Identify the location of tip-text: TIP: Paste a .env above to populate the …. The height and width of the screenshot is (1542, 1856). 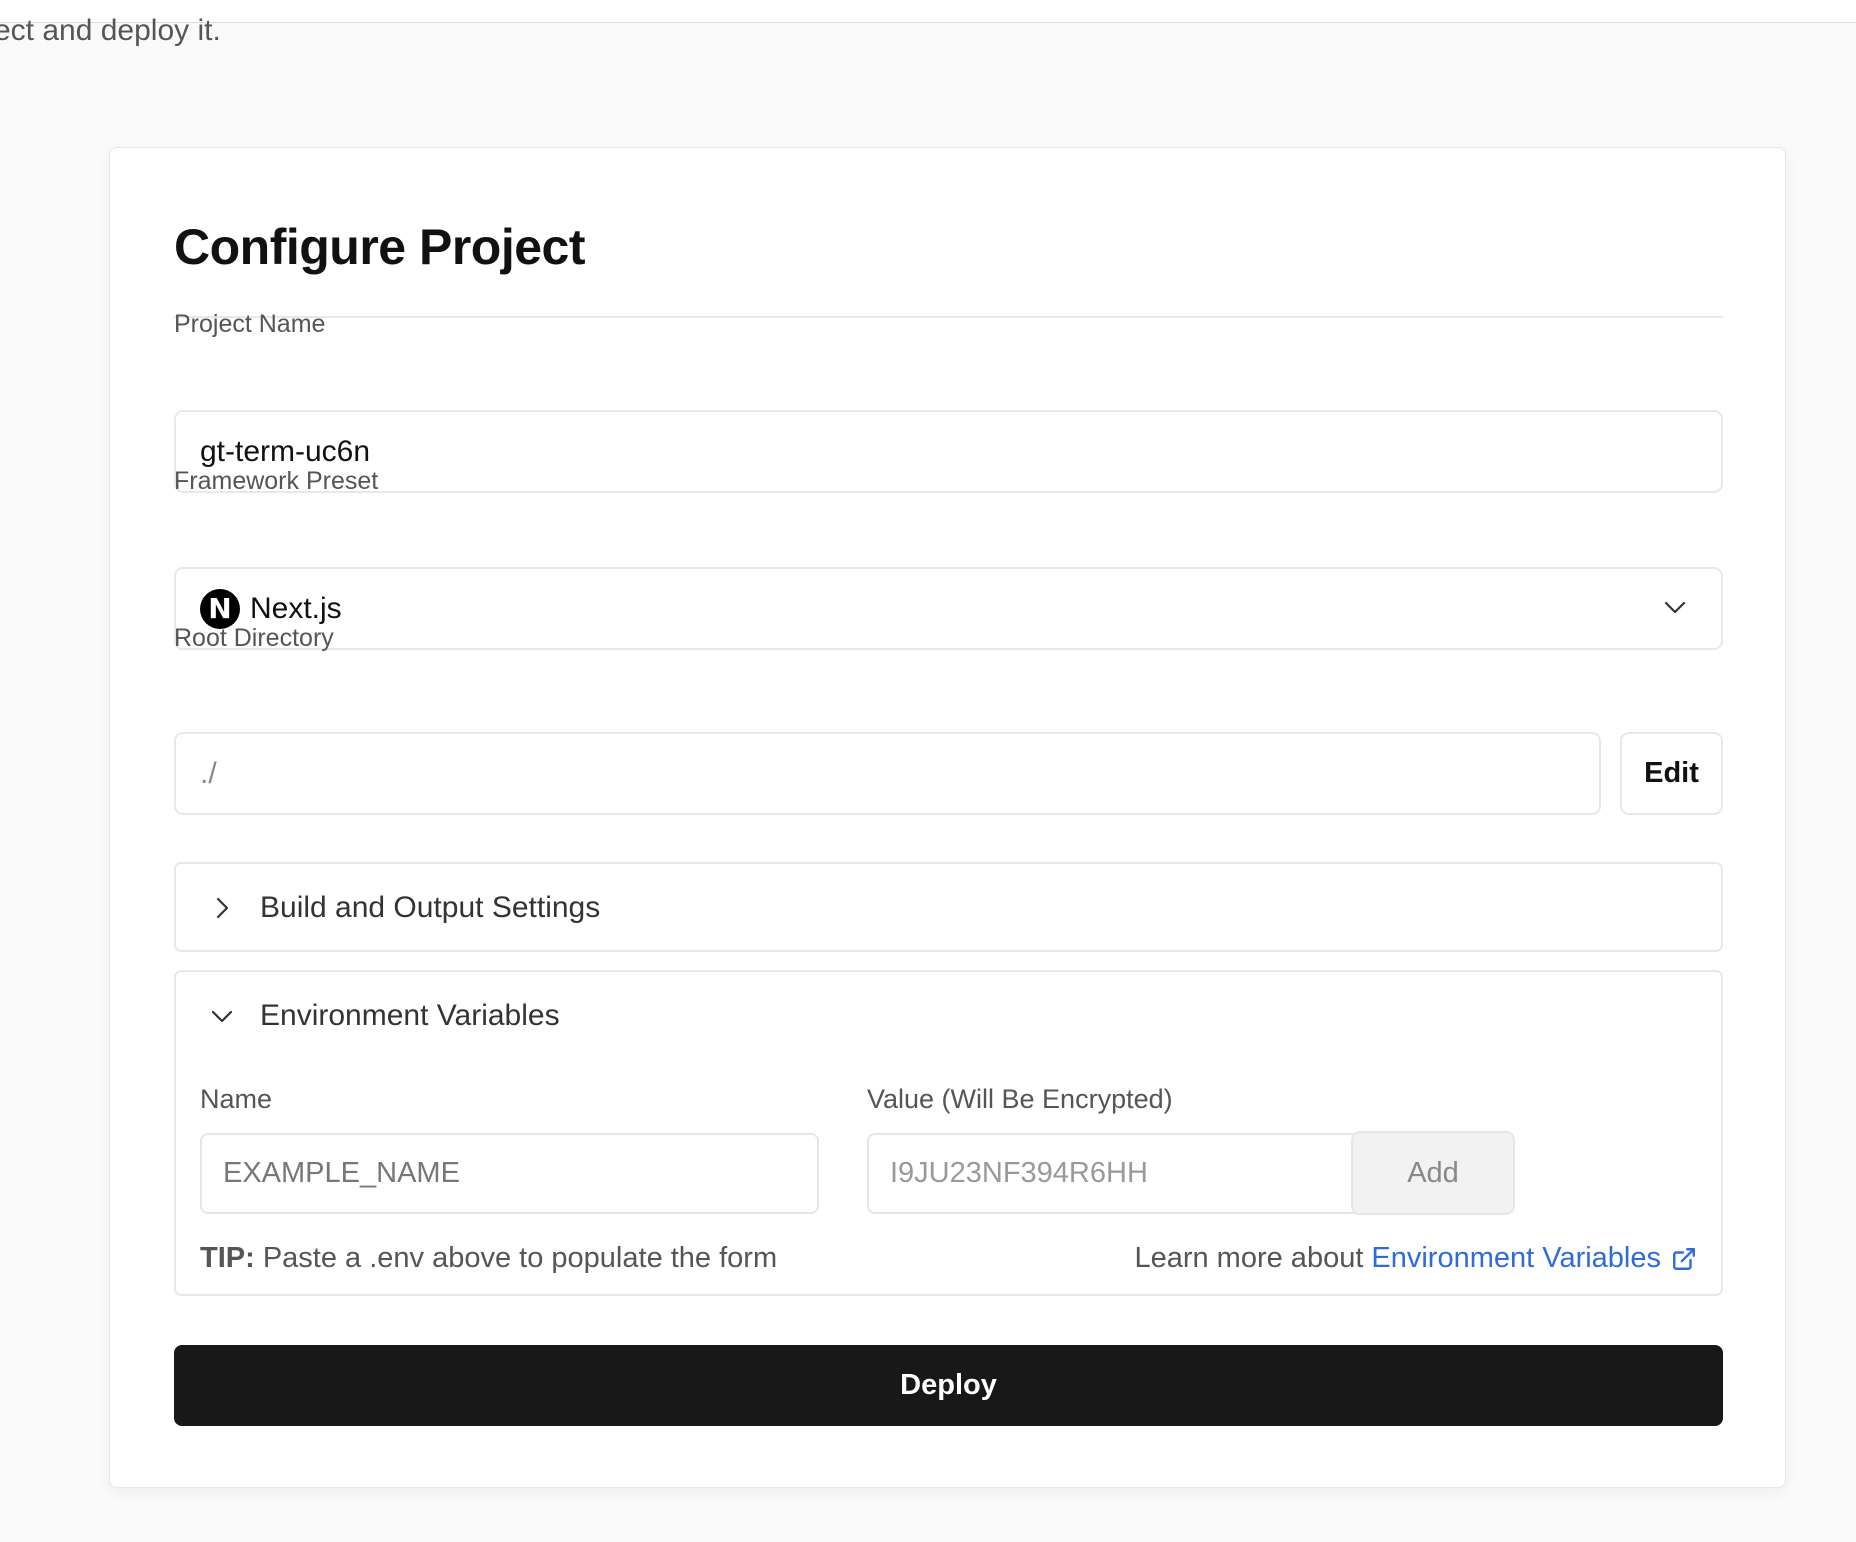
(488, 1258).